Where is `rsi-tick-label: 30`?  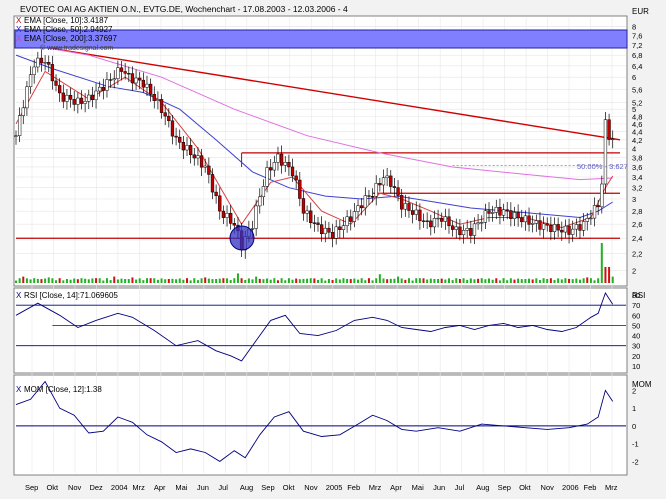 rsi-tick-label: 30 is located at coordinates (636, 346).